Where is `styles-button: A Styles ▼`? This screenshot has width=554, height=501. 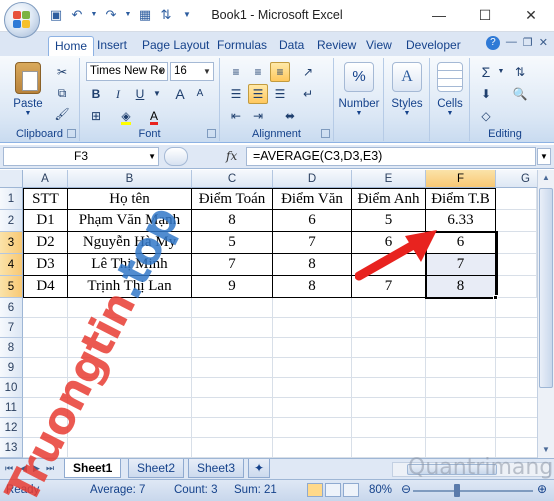
styles-button: A Styles ▼ is located at coordinates (407, 89).